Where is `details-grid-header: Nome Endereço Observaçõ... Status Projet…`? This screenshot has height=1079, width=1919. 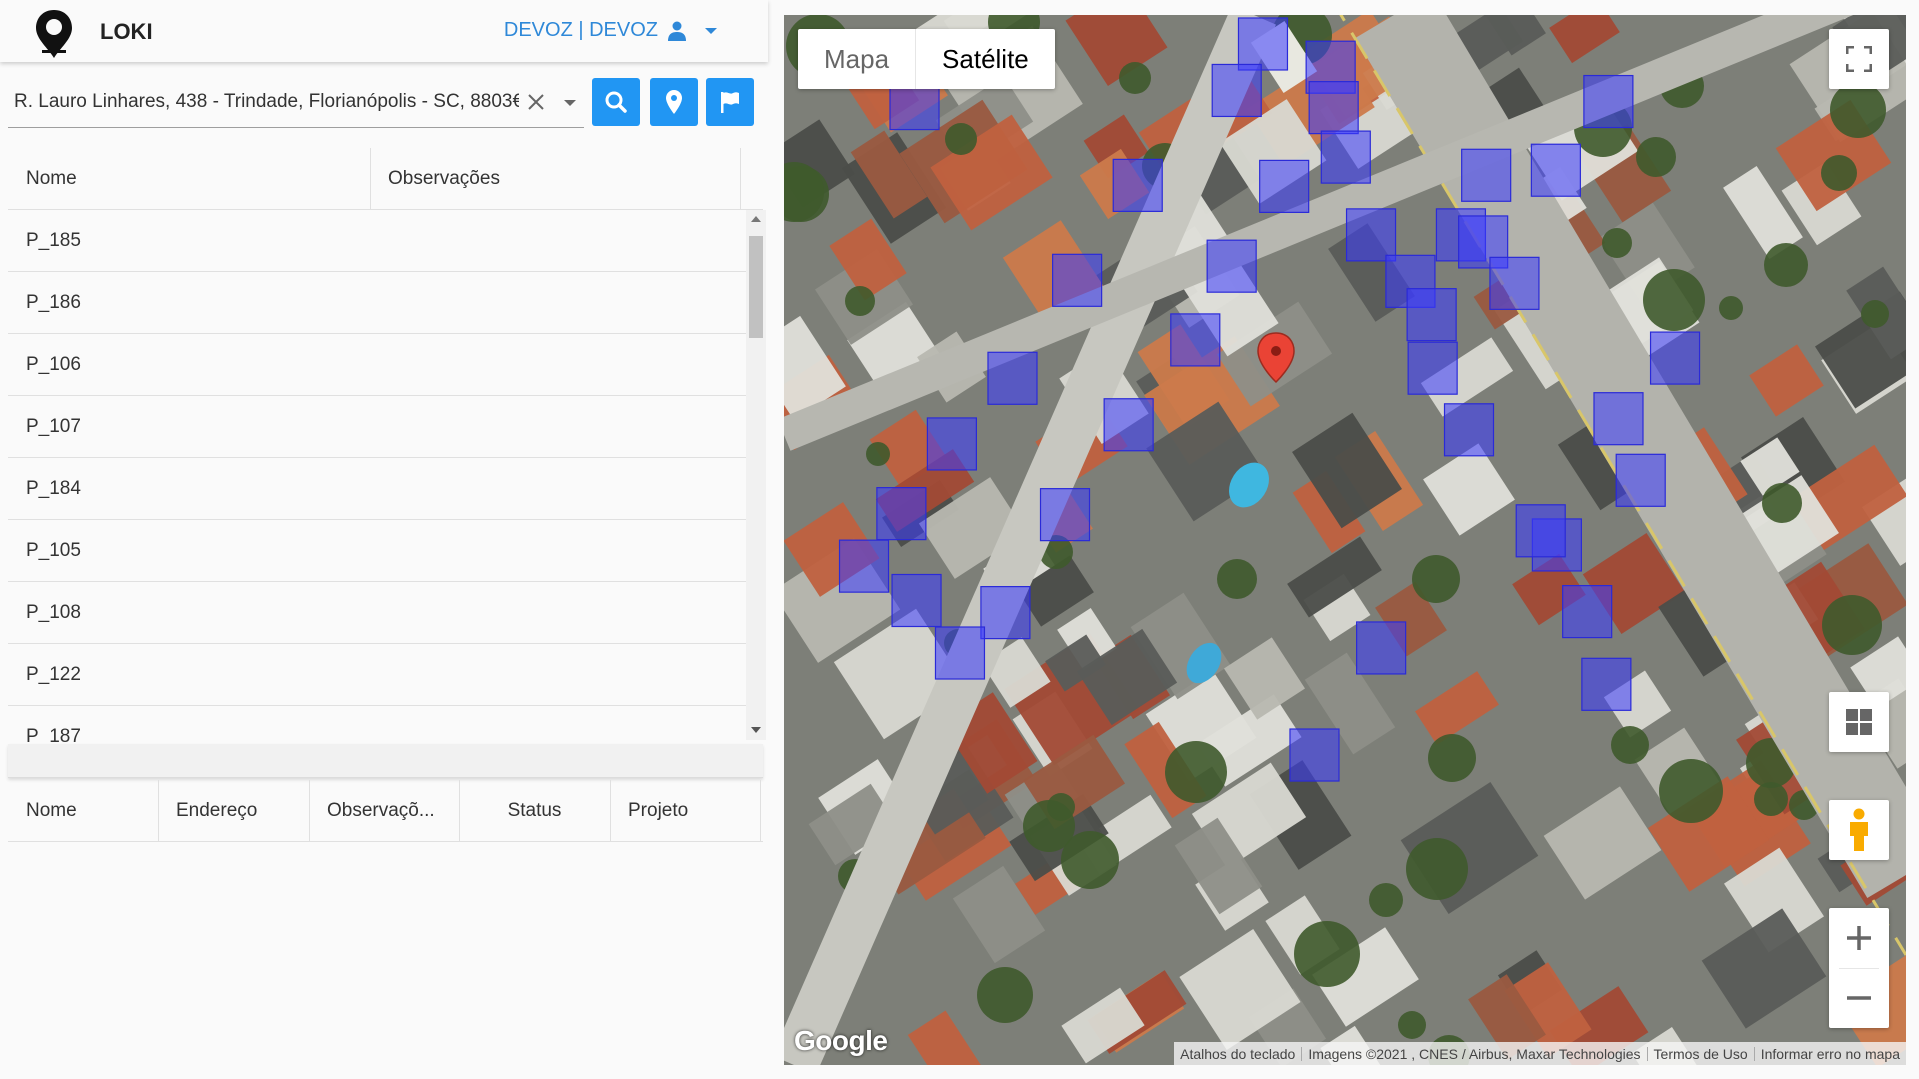 details-grid-header: Nome Endereço Observaçõ... Status Projet… is located at coordinates (385, 811).